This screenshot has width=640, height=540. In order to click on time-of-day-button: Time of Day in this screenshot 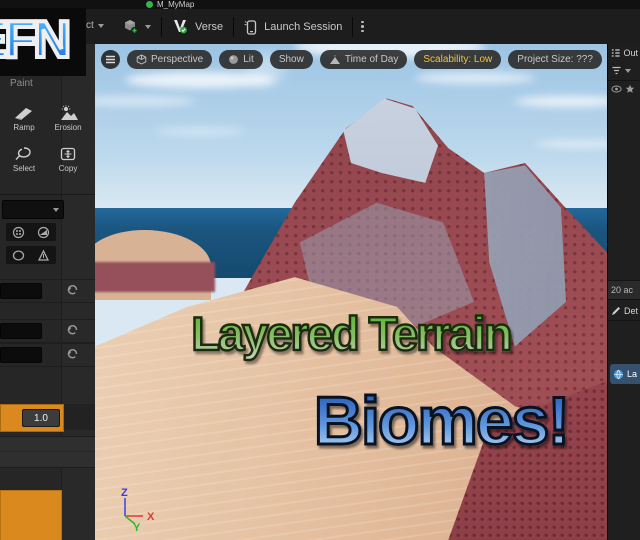, I will do `click(363, 59)`.